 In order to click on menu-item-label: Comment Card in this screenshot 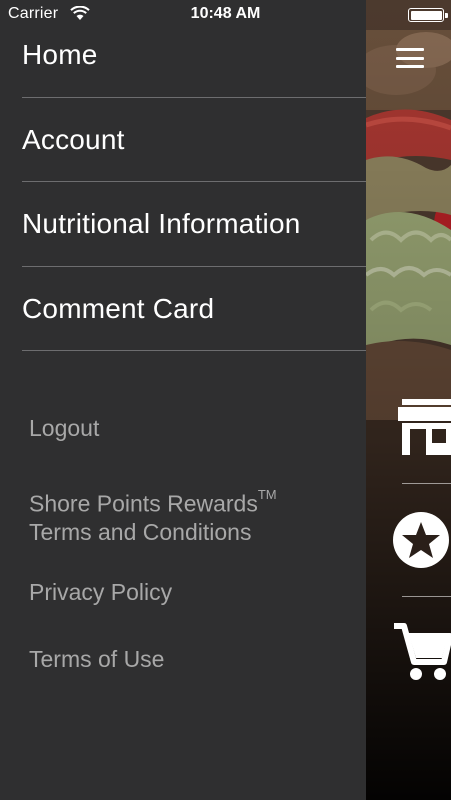, I will do `click(118, 308)`.